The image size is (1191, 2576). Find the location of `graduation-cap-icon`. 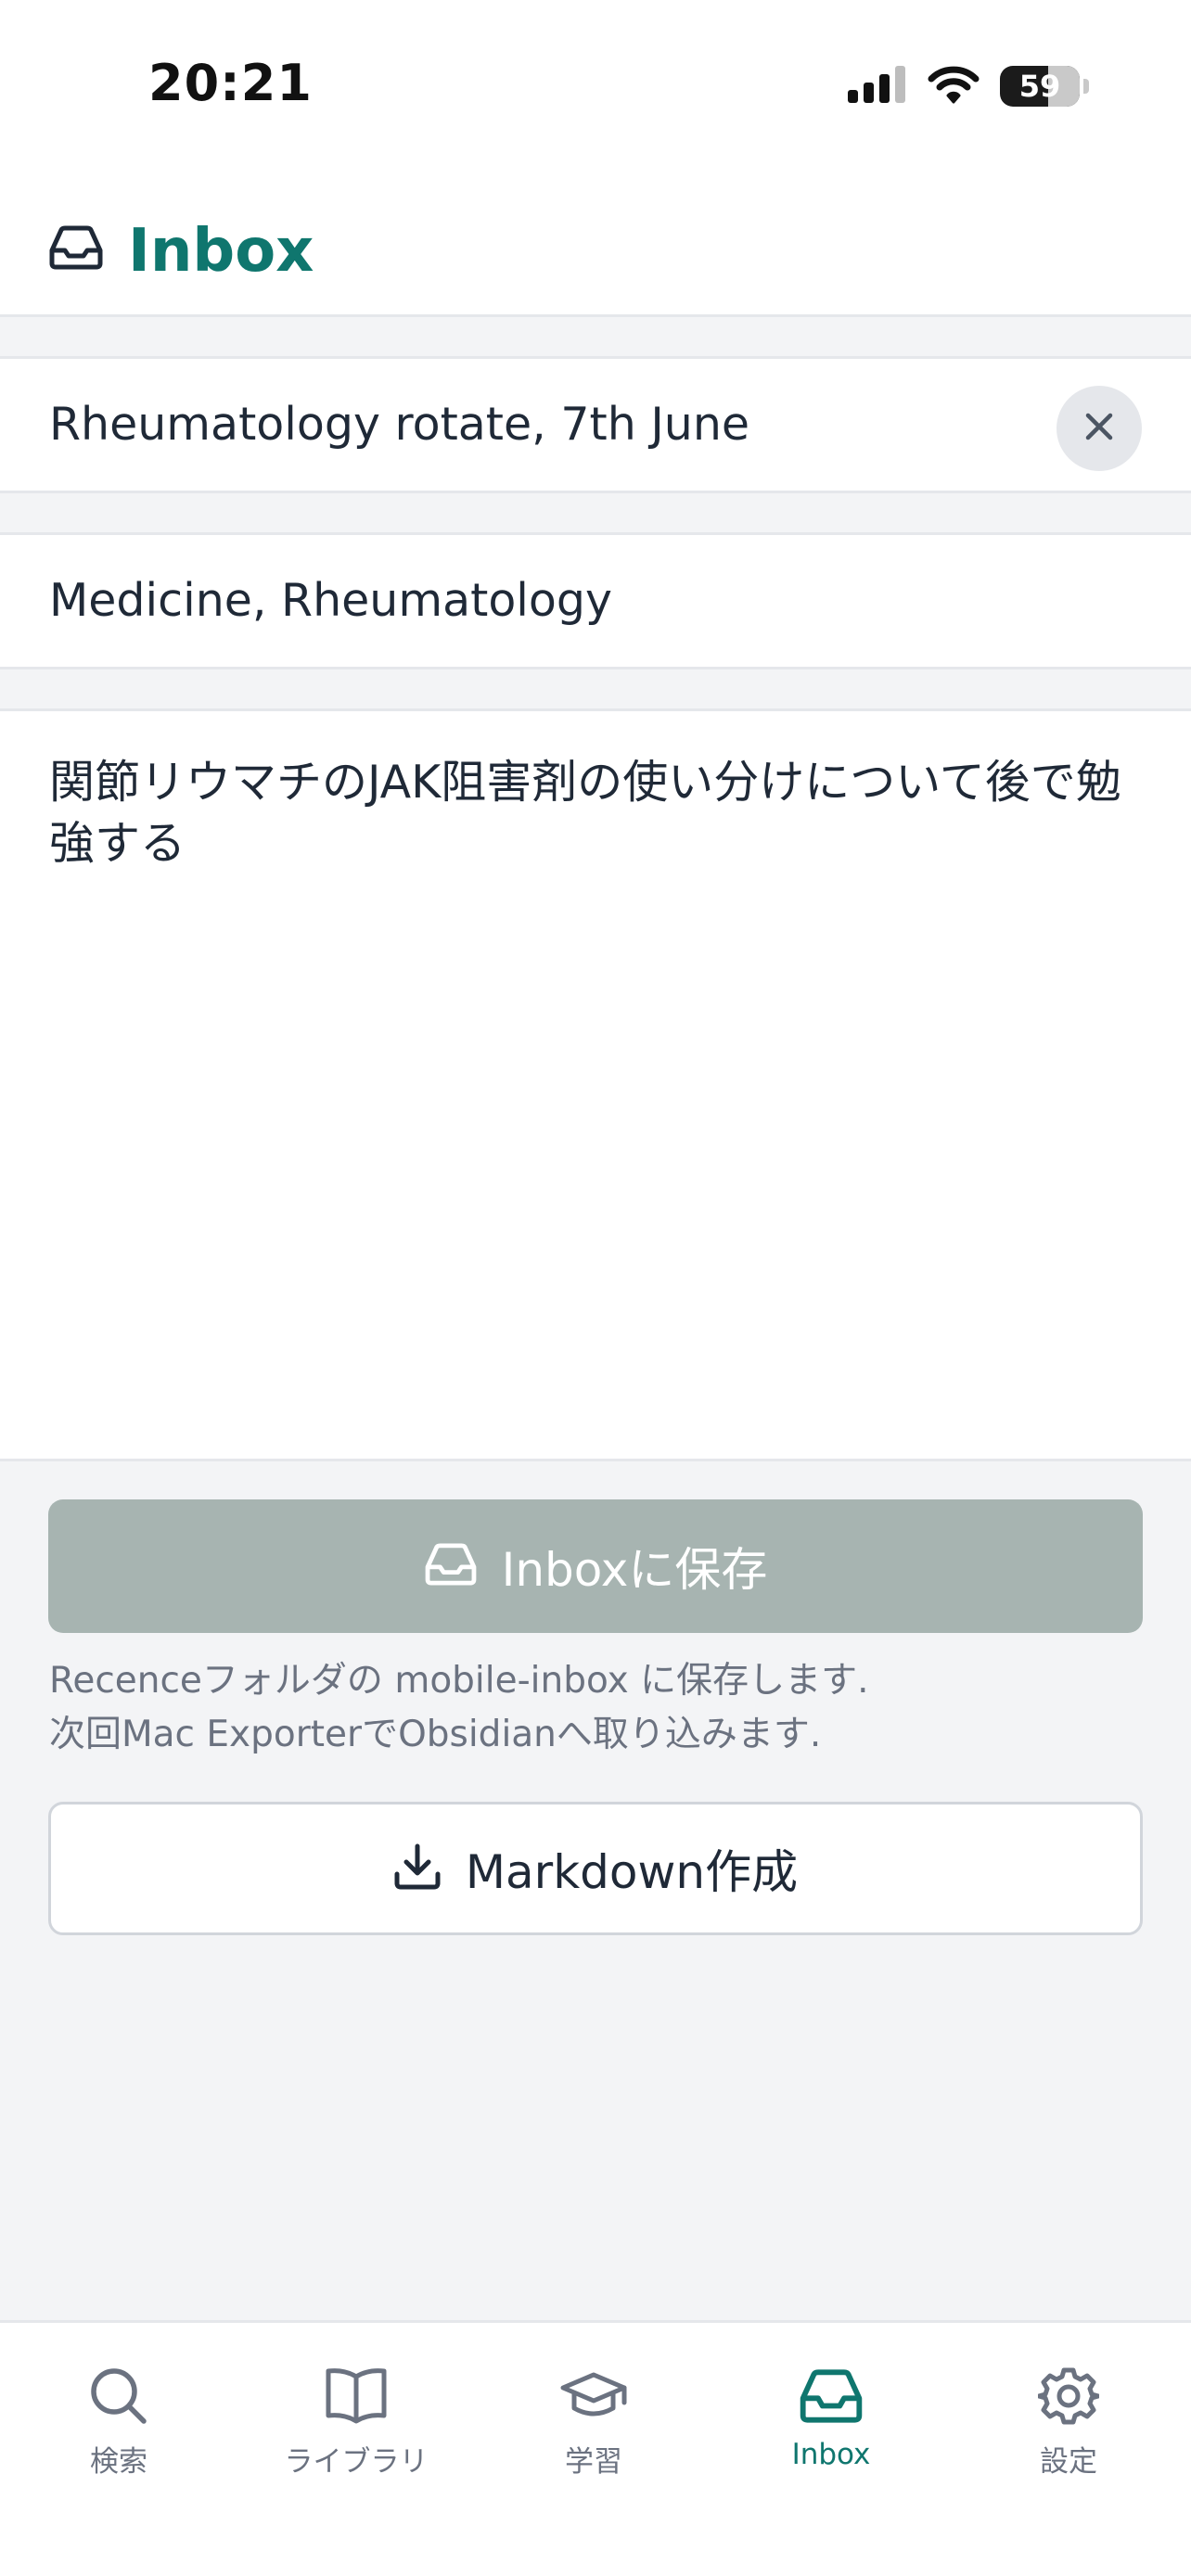

graduation-cap-icon is located at coordinates (593, 2398).